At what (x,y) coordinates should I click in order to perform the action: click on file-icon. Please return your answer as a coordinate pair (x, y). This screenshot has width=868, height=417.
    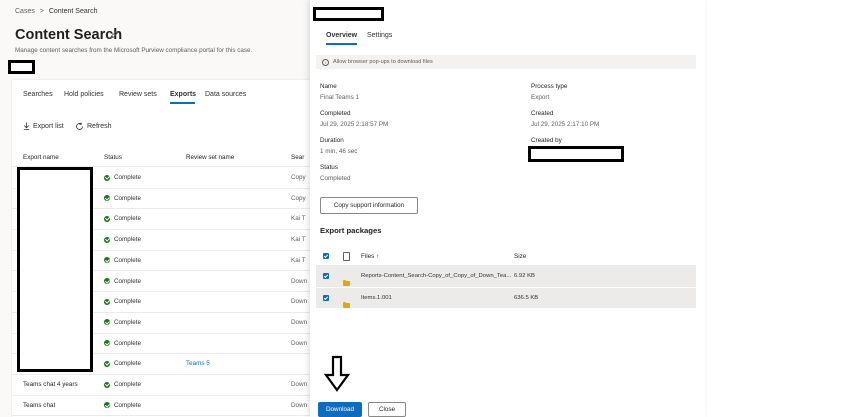
    Looking at the image, I should click on (346, 256).